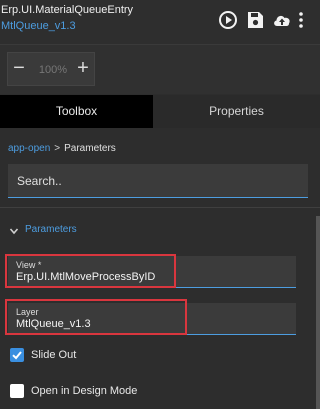 Image resolution: width=320 pixels, height=409 pixels. What do you see at coordinates (160, 69) in the screenshot?
I see `zoom-bar: − 100% +` at bounding box center [160, 69].